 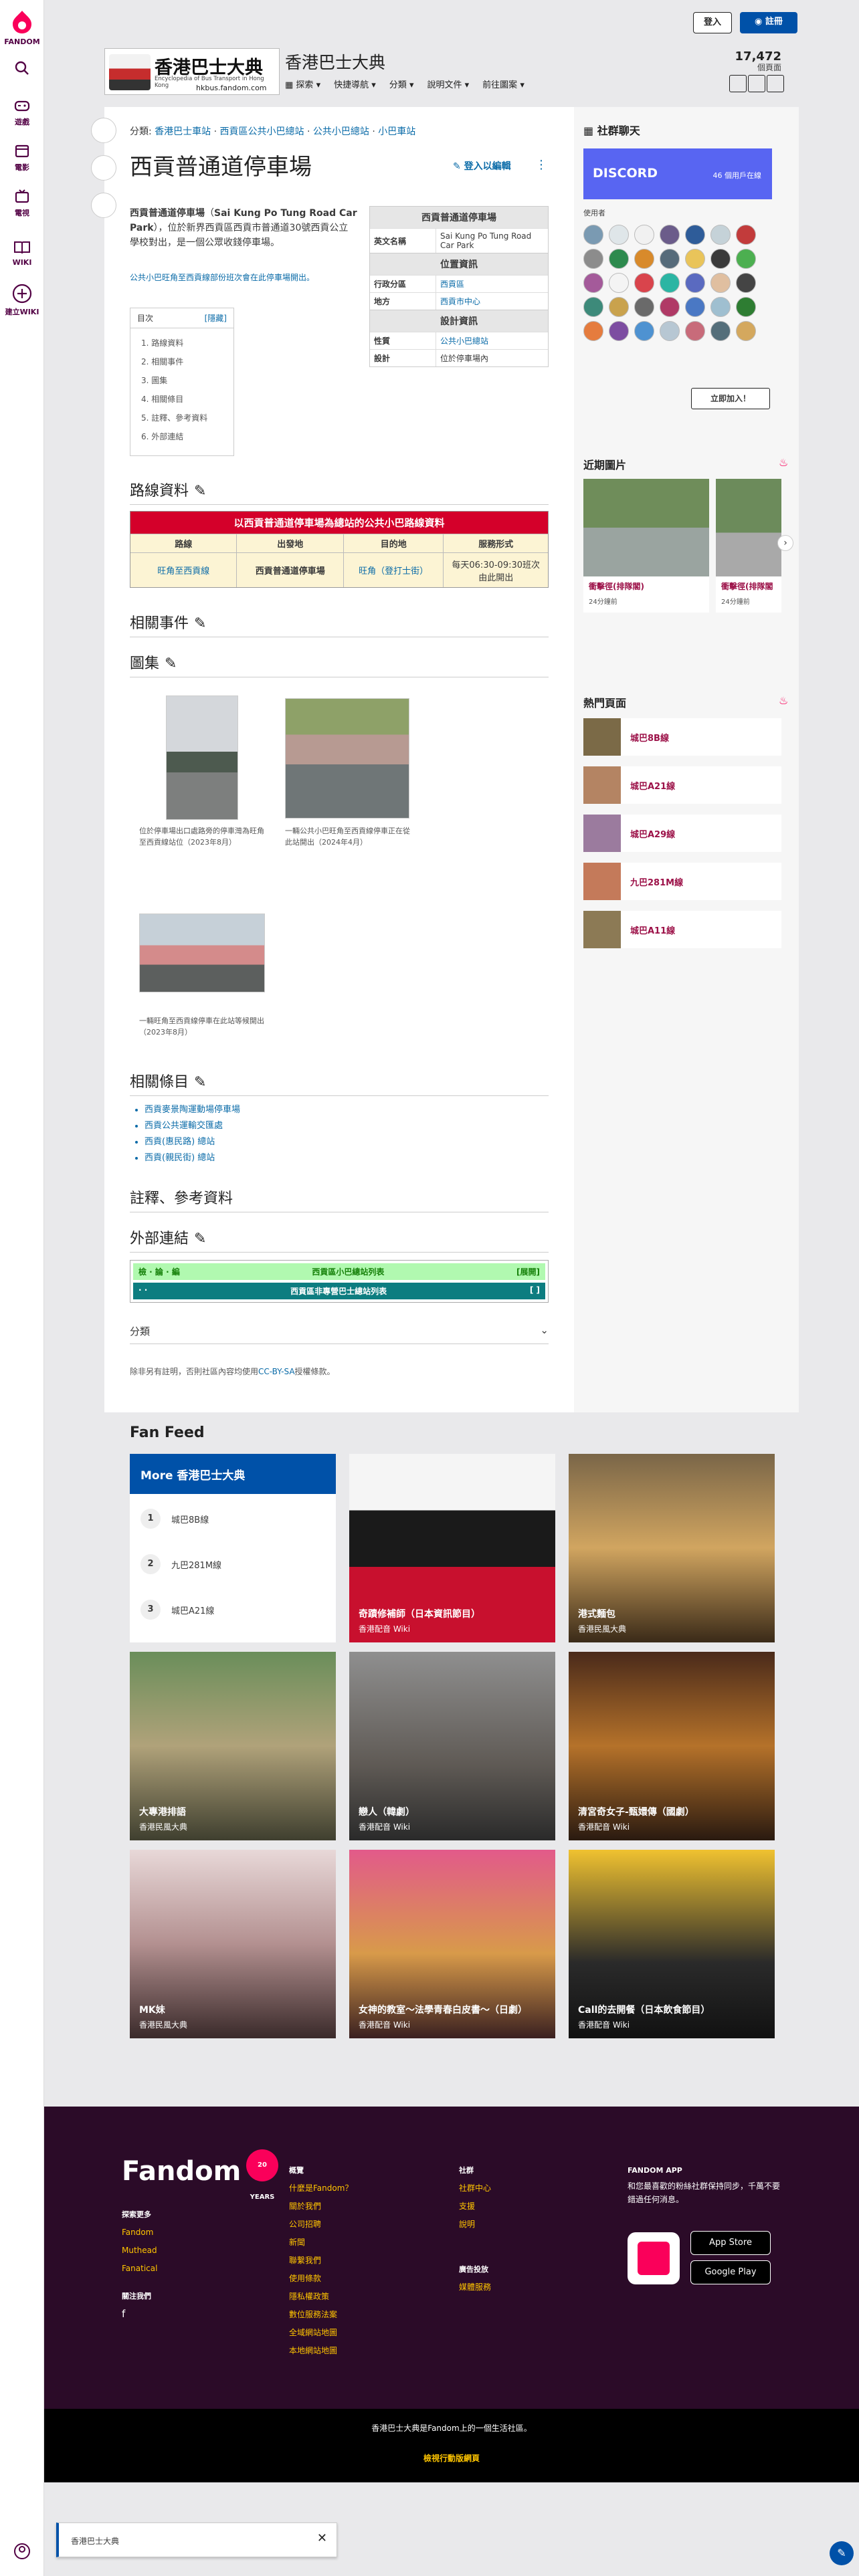 I want to click on login-button: 登入, so click(x=713, y=22).